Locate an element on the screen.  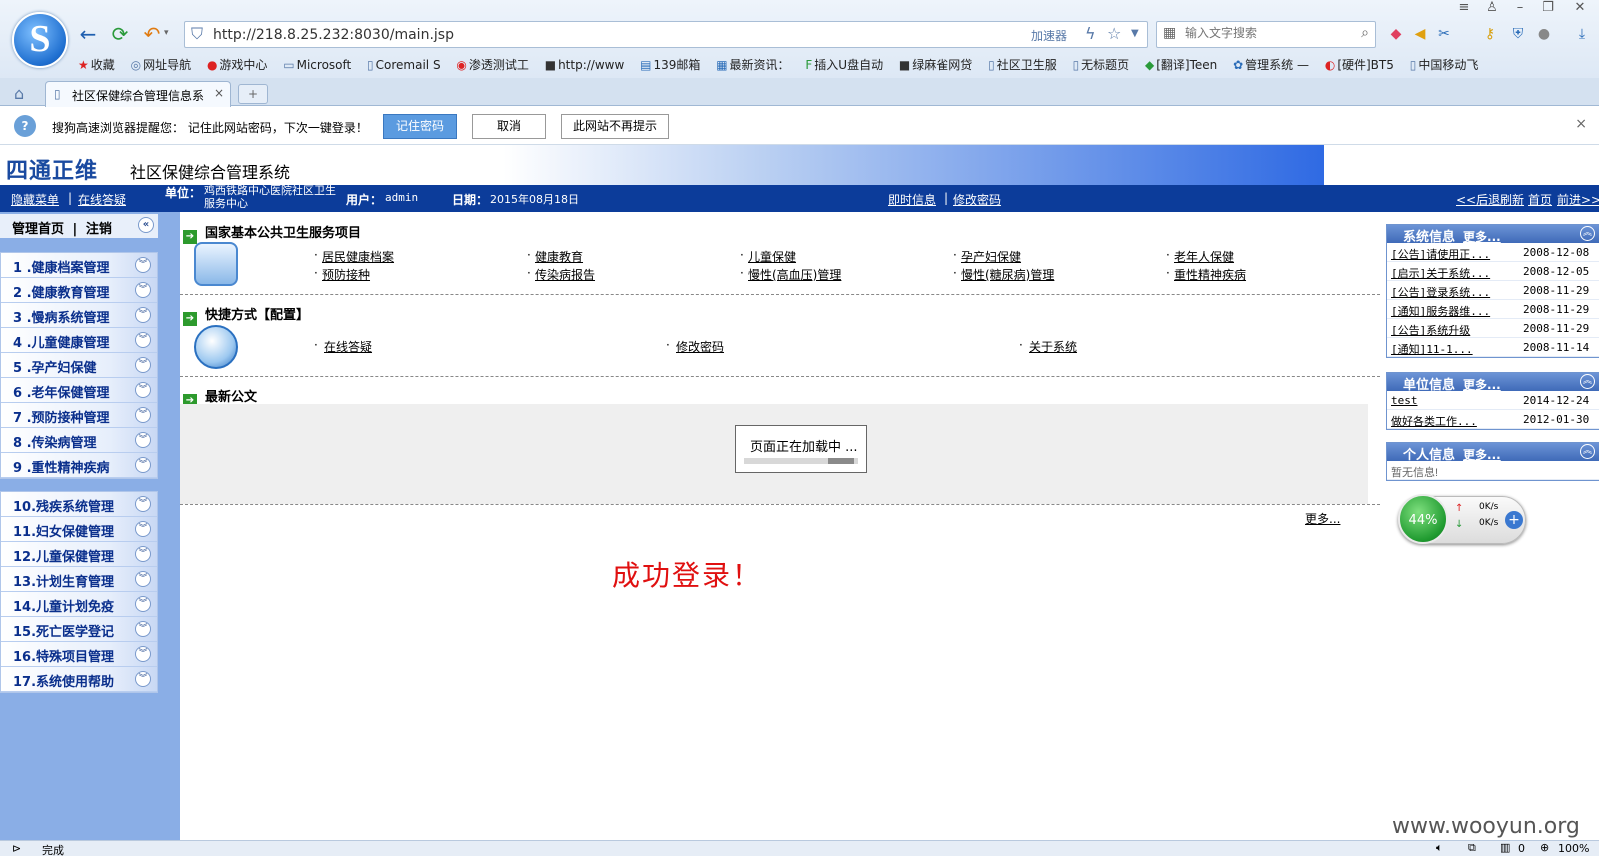
sidebar-item-chronic-disease: 3 .慢病系统管理 ︾ is located at coordinates (79, 315).